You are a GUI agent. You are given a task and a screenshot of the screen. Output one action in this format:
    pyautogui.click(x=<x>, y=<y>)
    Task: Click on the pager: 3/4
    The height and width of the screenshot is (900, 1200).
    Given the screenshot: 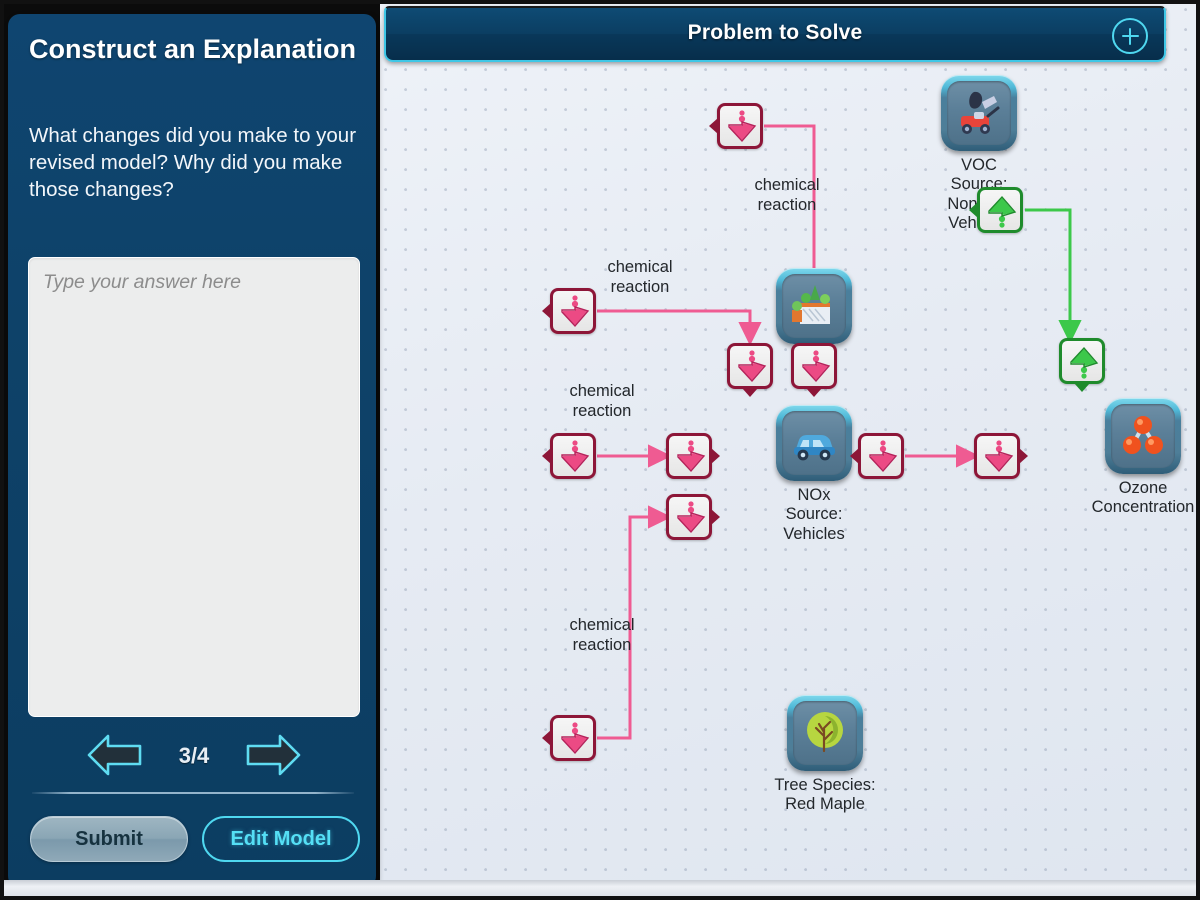 What is the action you would take?
    pyautogui.click(x=194, y=755)
    